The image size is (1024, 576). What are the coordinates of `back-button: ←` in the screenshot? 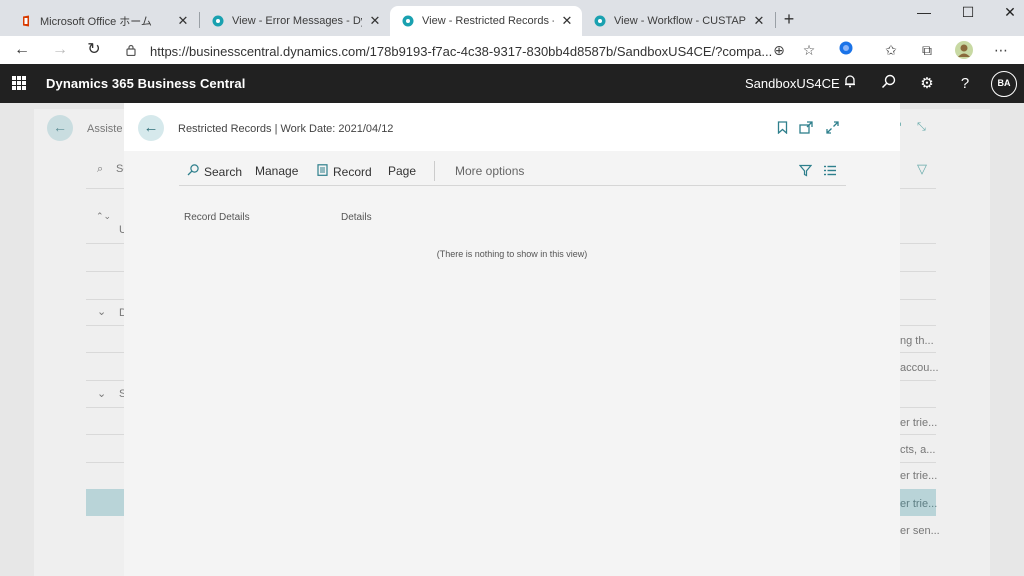 It's located at (151, 128).